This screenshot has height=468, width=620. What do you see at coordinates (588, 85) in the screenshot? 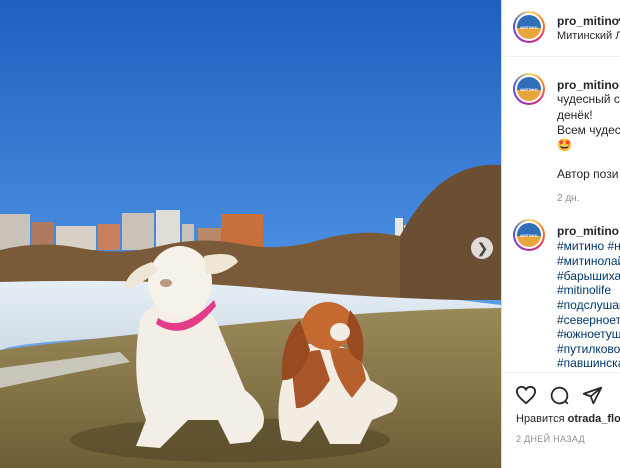
I see `caption-username: pro_mitino` at bounding box center [588, 85].